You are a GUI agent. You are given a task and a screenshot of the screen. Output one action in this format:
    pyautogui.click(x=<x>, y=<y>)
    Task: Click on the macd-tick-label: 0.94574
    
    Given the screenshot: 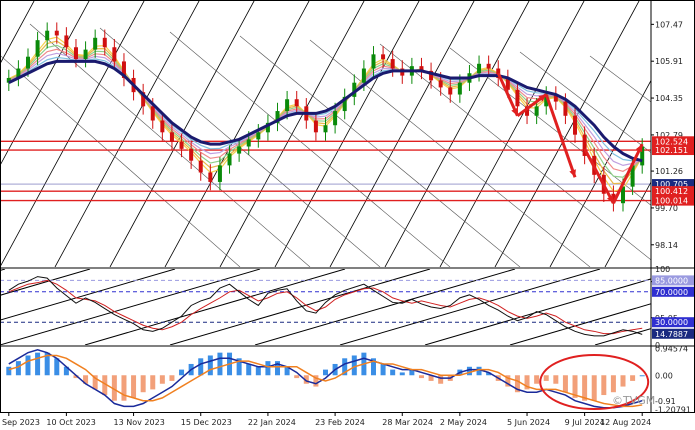 What is the action you would take?
    pyautogui.click(x=671, y=349)
    